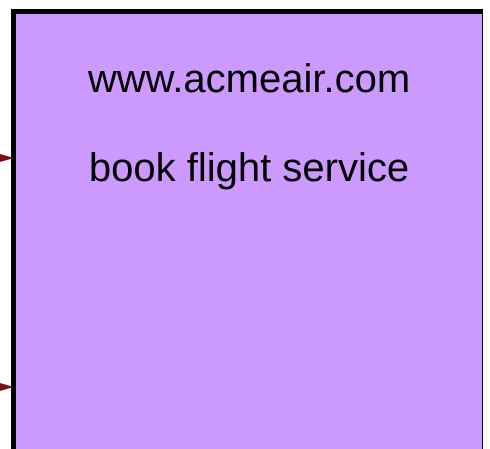 The image size is (490, 449). Describe the element at coordinates (249, 79) in the screenshot. I see `service-url-label: www.acmeair.com` at that location.